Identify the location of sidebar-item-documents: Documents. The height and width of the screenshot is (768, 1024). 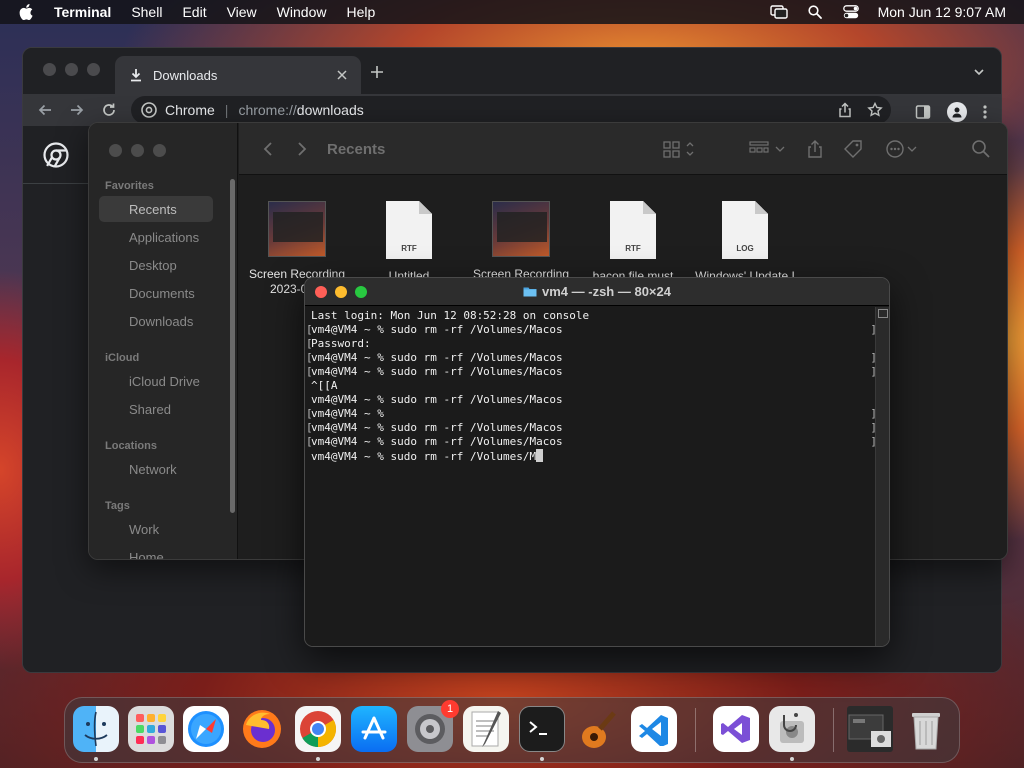
(156, 293).